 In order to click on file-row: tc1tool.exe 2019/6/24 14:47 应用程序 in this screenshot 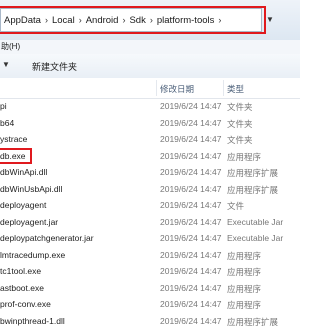, I will do `click(150, 271)`.